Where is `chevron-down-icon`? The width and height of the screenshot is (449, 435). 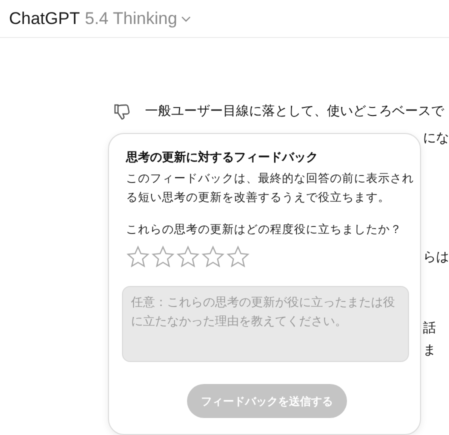 chevron-down-icon is located at coordinates (186, 19).